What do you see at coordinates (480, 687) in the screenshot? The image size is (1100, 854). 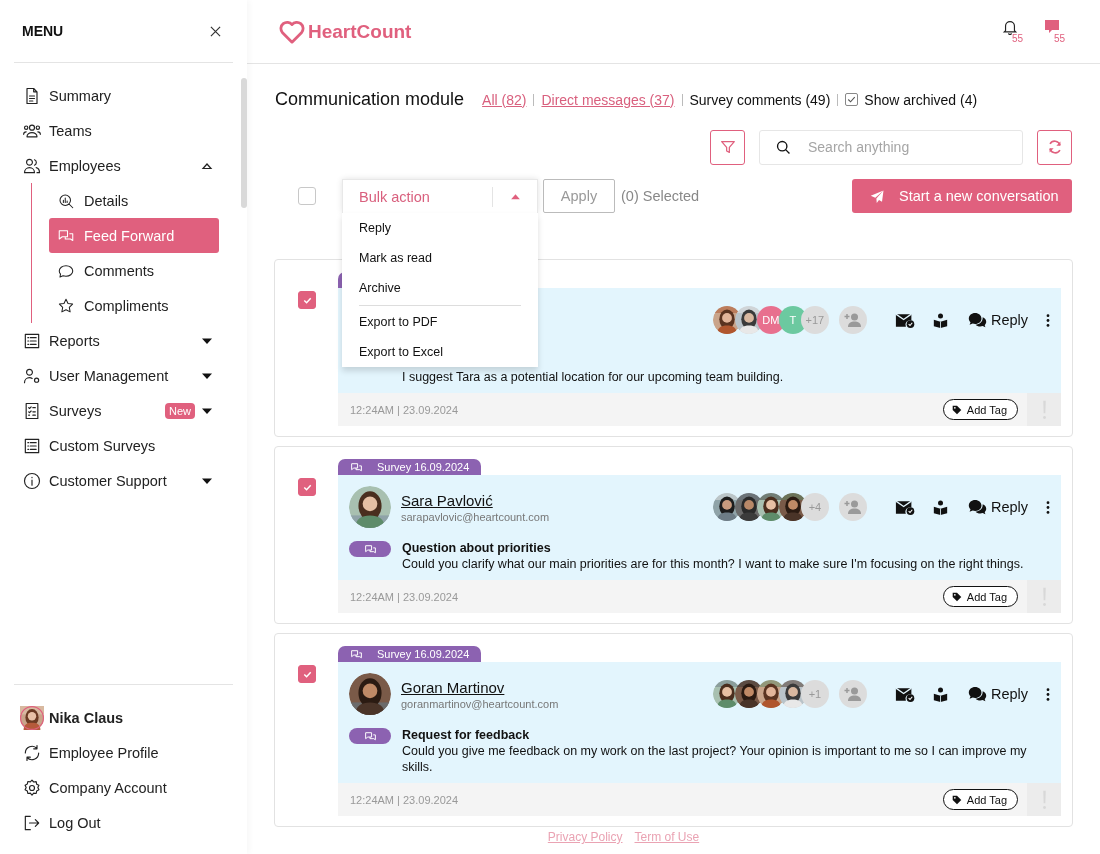 I see `author-name: Goran Martinov` at bounding box center [480, 687].